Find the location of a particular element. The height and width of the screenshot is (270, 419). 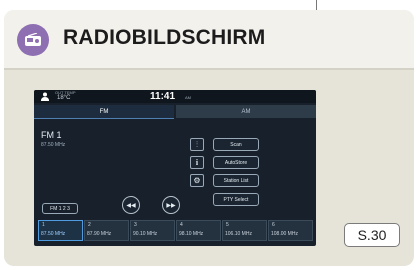

header-divider is located at coordinates (209, 69).